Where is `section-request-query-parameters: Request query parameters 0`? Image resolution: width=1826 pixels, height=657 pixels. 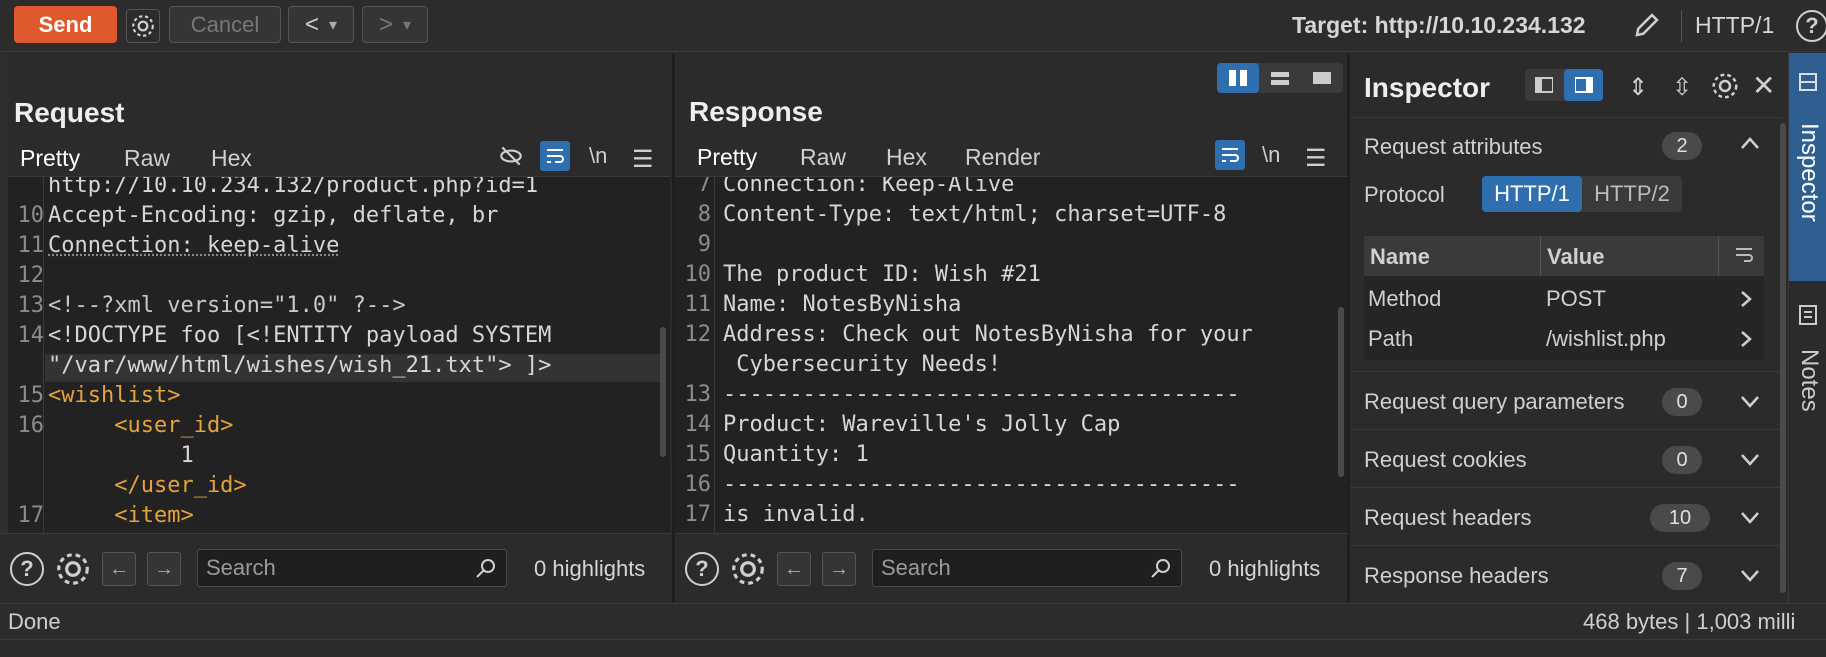
section-request-query-parameters: Request query parameters 0 is located at coordinates (1566, 401).